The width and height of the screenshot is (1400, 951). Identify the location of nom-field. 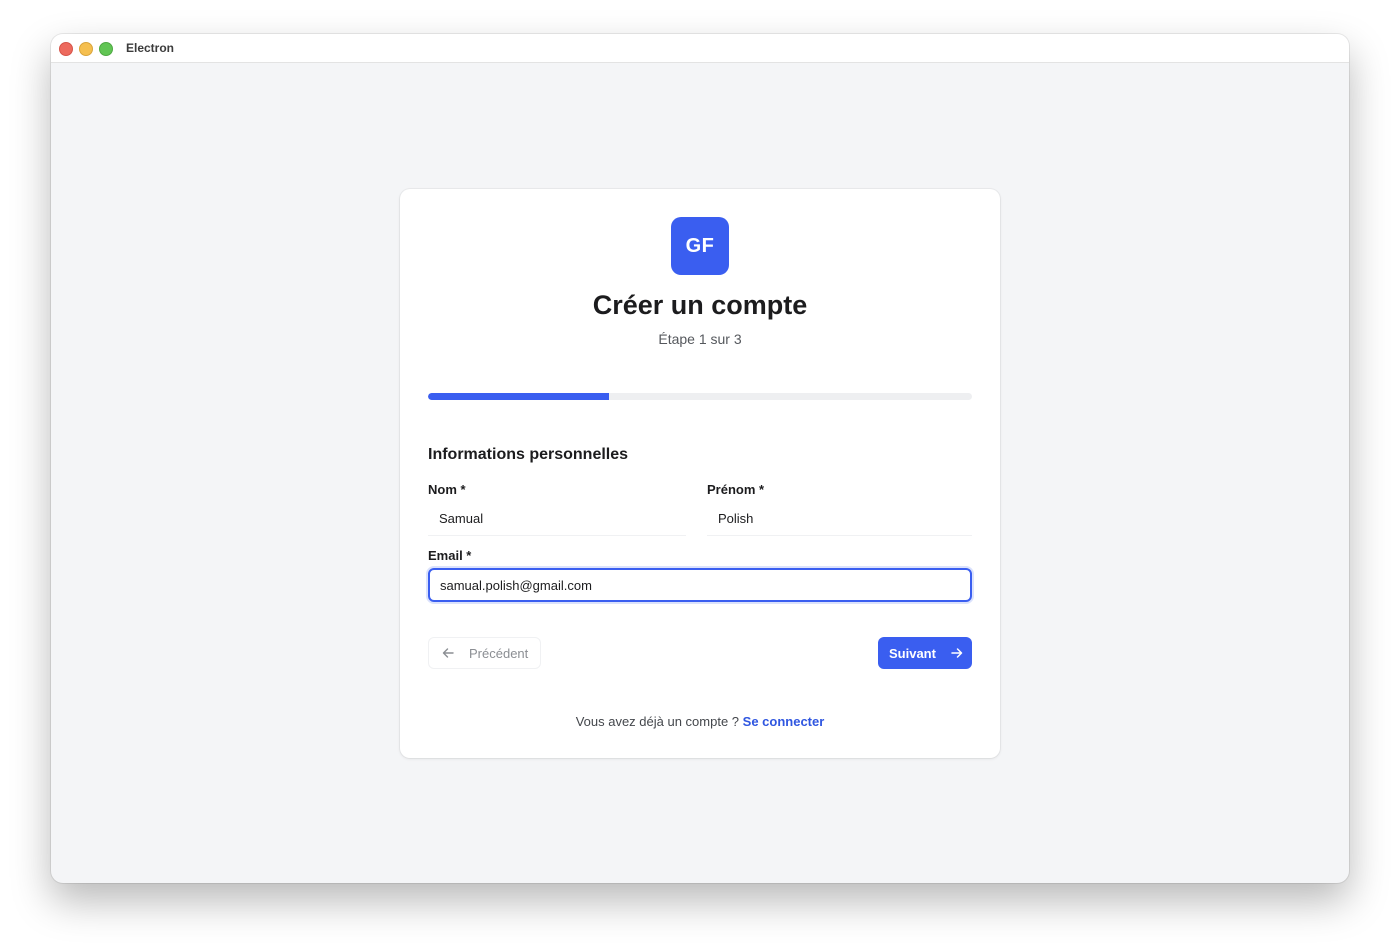
(557, 519).